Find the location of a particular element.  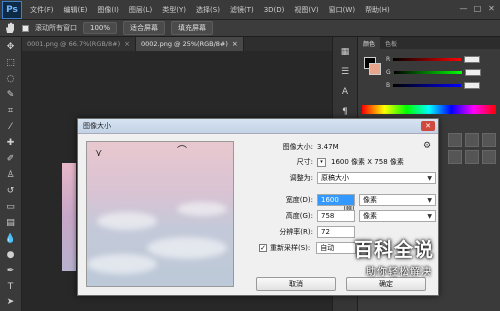

menu-filter: 滤镜(T) is located at coordinates (242, 10).